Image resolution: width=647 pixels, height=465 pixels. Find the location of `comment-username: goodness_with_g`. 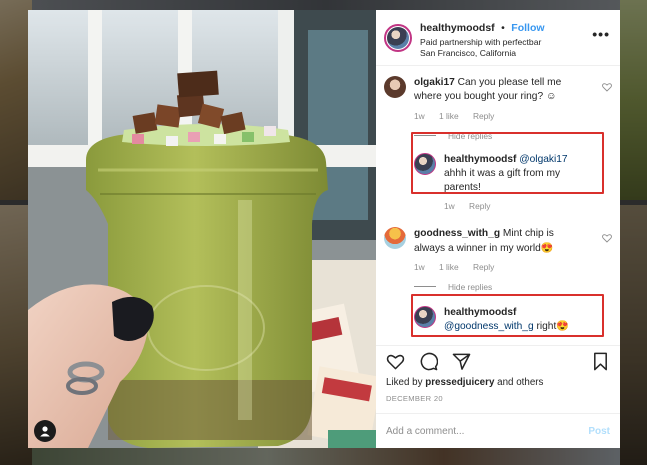

comment-username: goodness_with_g is located at coordinates (457, 233).